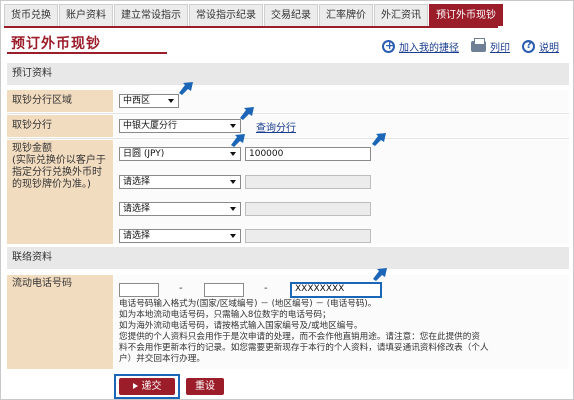  Describe the element at coordinates (429, 48) in the screenshot. I see `add-favorite-label: 加入我的捷径` at that location.